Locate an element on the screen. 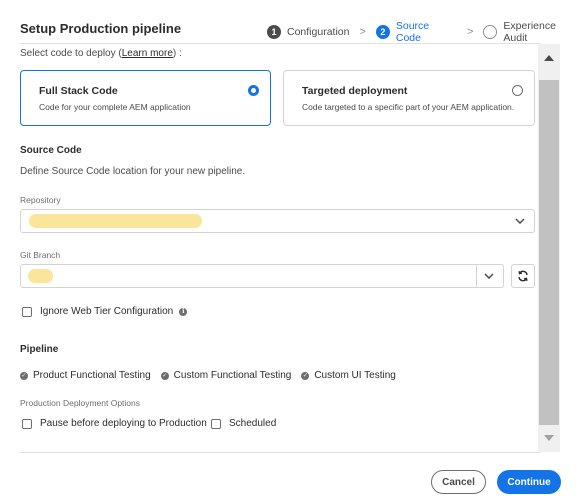 The width and height of the screenshot is (582, 504). dialog-title: Setup Production pipeline is located at coordinates (101, 28).